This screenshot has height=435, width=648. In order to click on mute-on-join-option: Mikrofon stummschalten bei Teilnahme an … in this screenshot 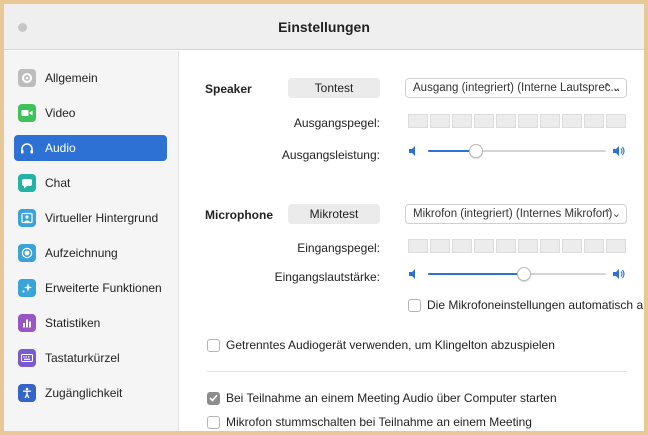, I will do `click(369, 422)`.